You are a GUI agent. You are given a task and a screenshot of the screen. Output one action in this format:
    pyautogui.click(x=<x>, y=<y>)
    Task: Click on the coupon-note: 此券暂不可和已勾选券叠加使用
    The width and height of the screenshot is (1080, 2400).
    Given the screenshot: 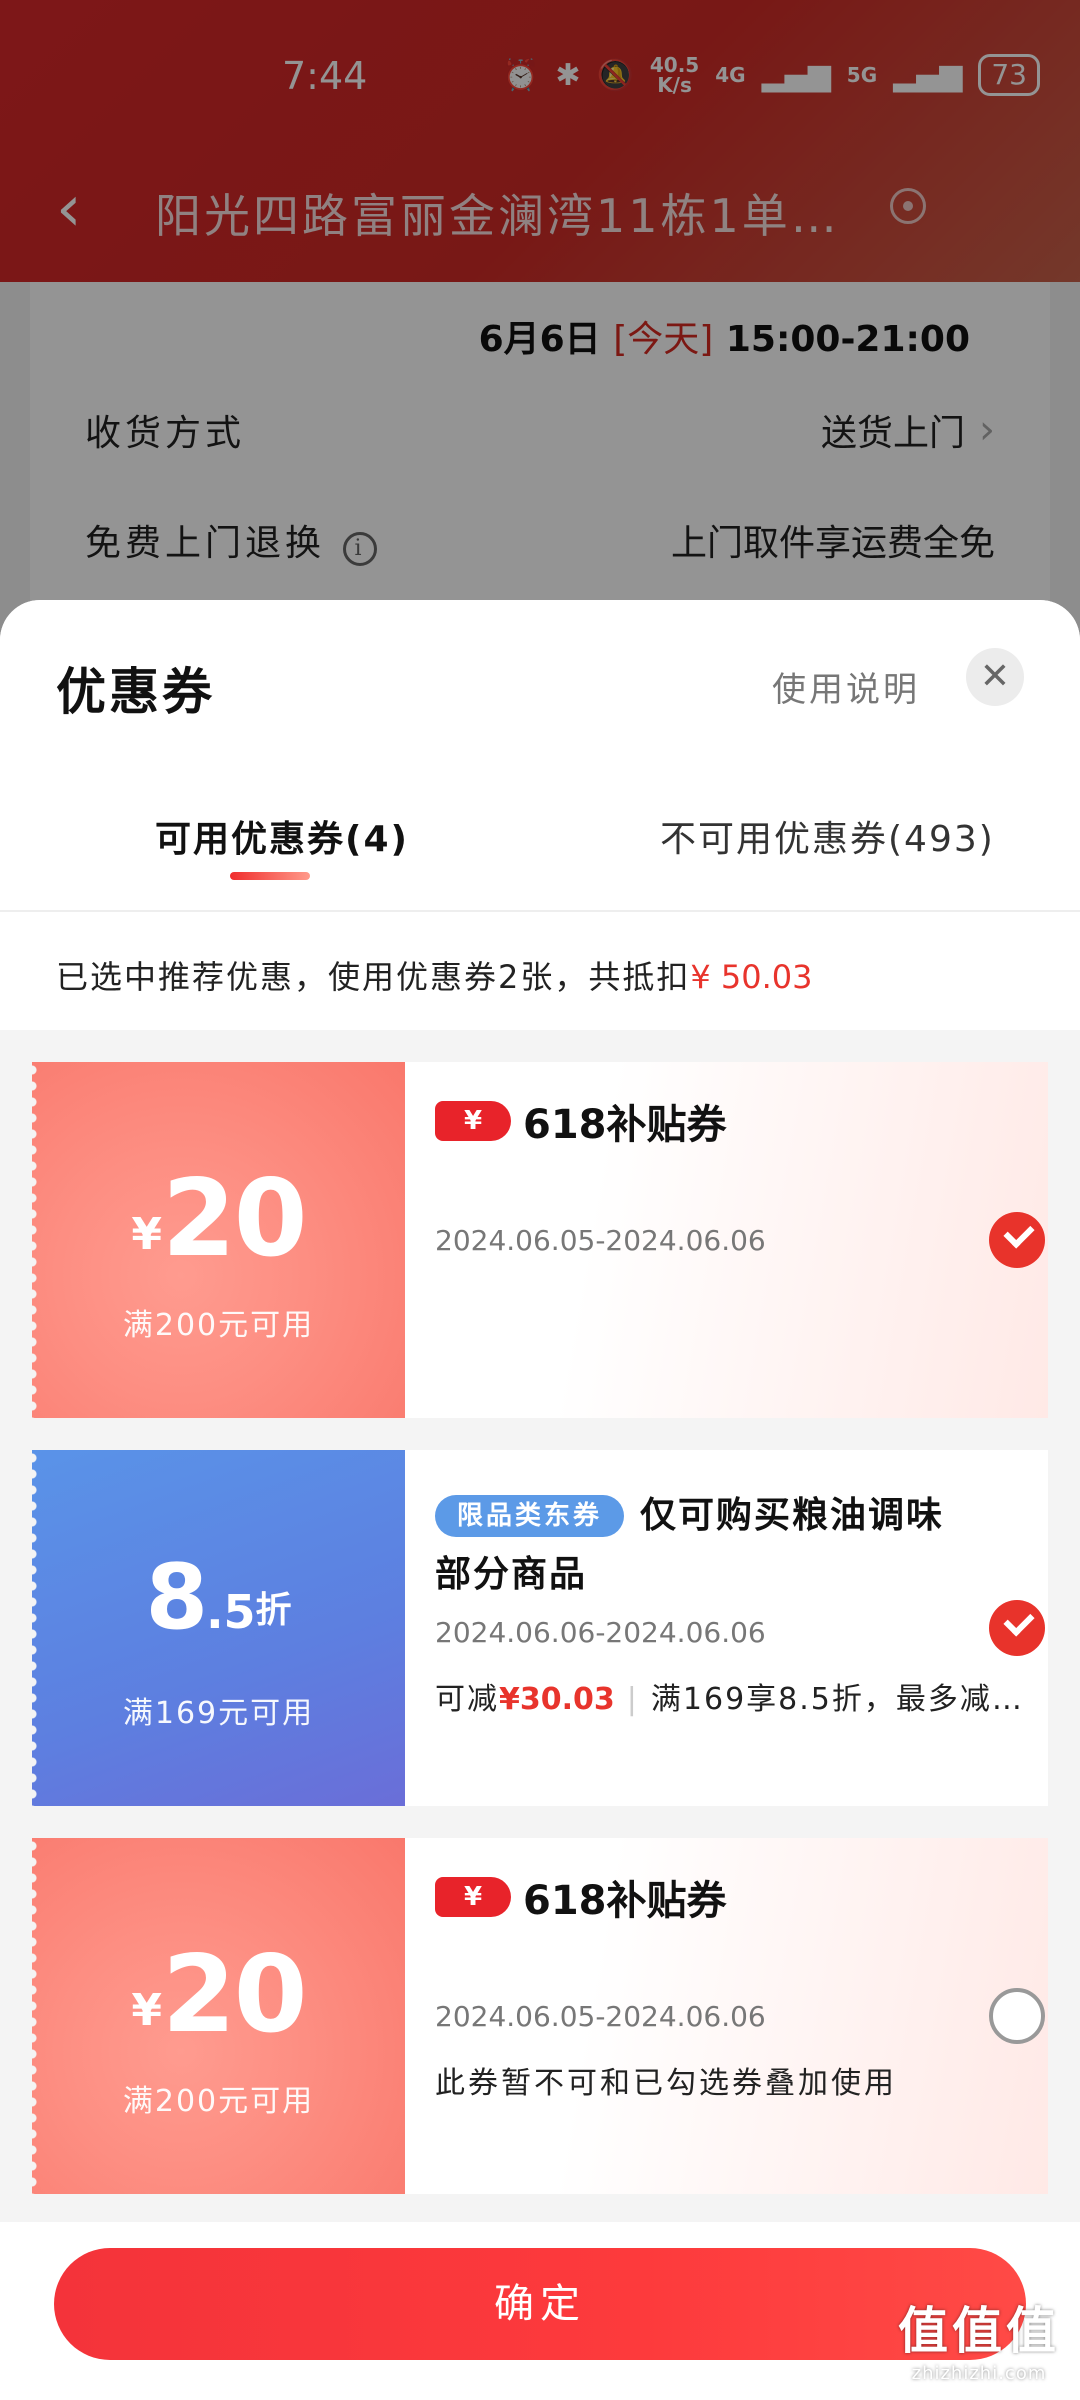 What is the action you would take?
    pyautogui.click(x=666, y=2083)
    